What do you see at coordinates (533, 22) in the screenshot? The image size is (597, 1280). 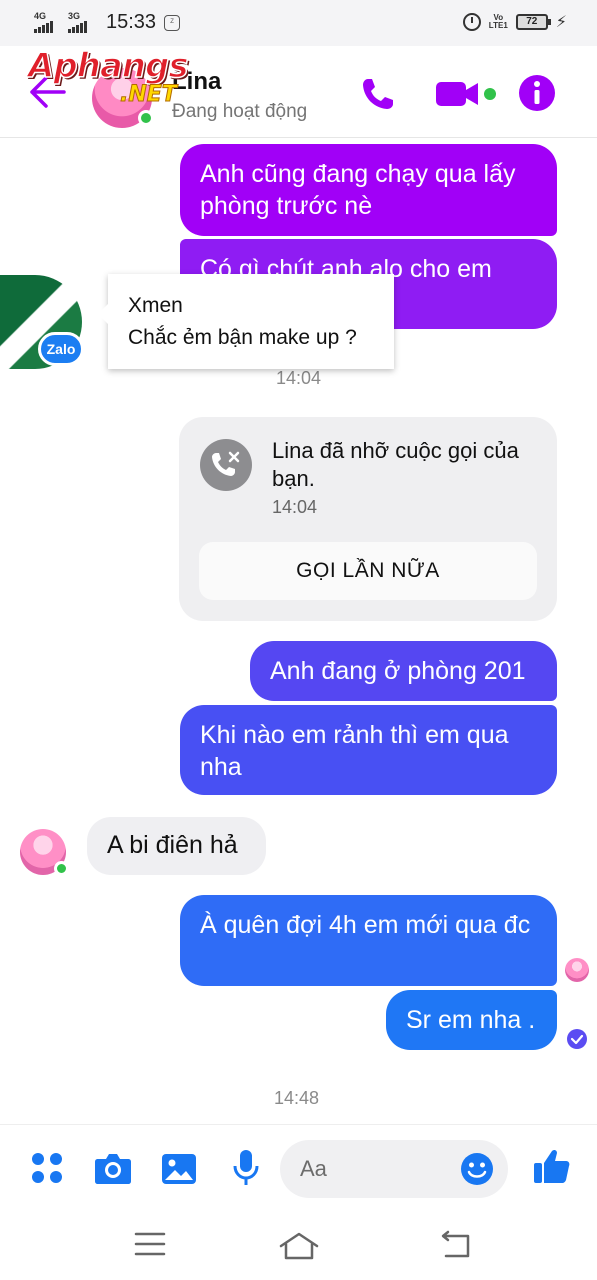 I see `battery-icon: 72` at bounding box center [533, 22].